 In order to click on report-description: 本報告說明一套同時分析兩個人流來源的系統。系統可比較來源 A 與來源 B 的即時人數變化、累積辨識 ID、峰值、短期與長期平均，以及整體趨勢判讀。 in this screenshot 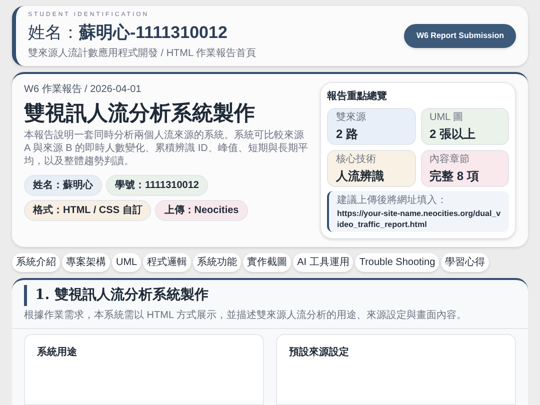, I will do `click(166, 148)`.